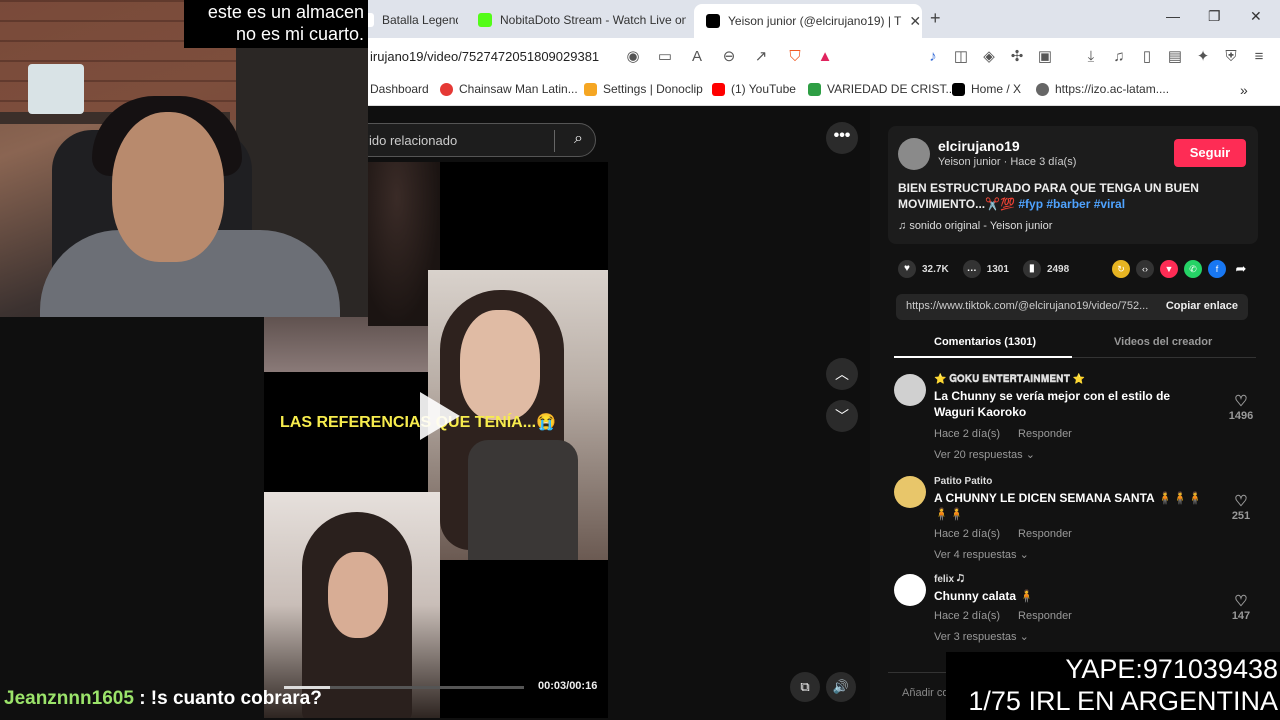 Image resolution: width=1280 pixels, height=720 pixels. What do you see at coordinates (981, 636) in the screenshot?
I see `view-replies-button: Ver 3 respuestas ⌄` at bounding box center [981, 636].